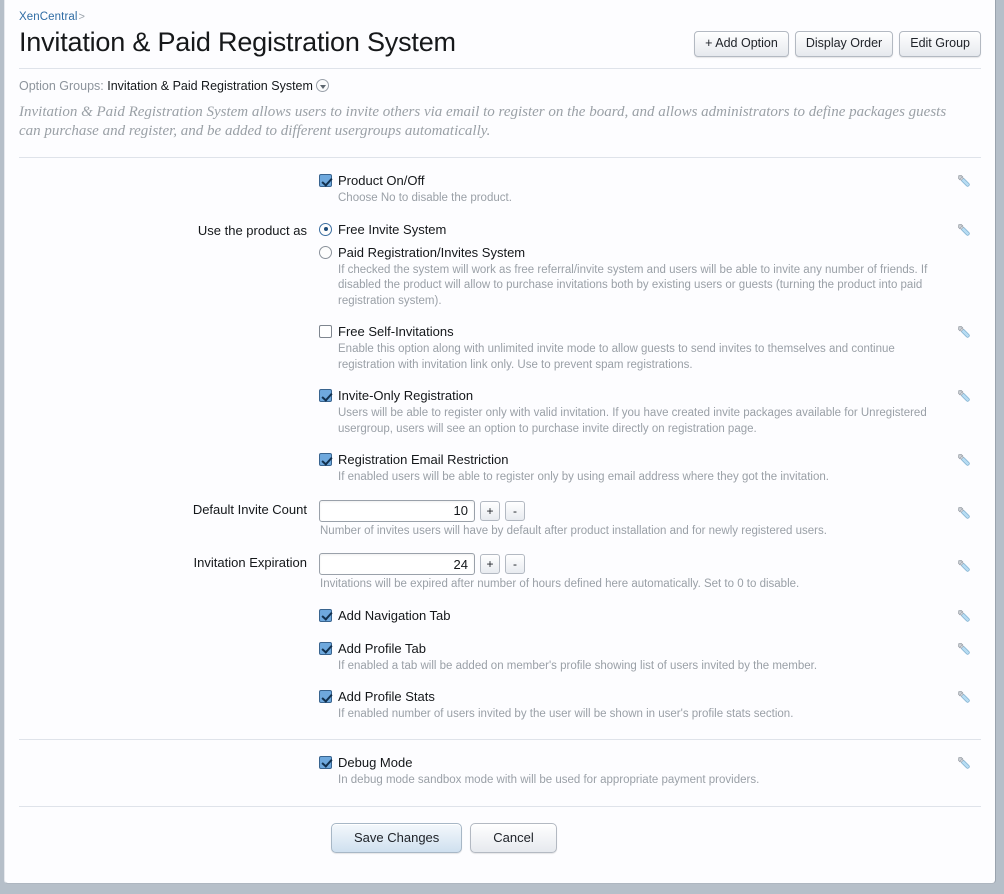 The image size is (1004, 894). Describe the element at coordinates (386, 696) in the screenshot. I see `option-label-add-profile-stats: Add Profile Stats` at that location.